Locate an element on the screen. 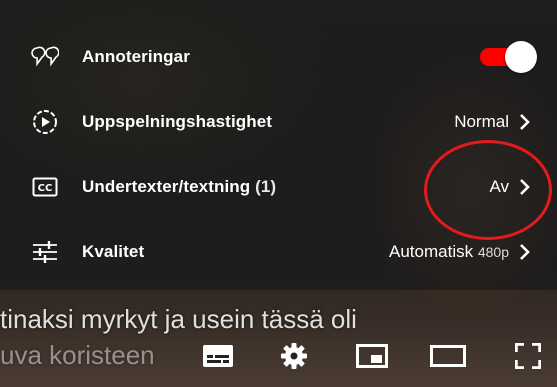 The image size is (557, 387). annotations-toggle is located at coordinates (507, 57).